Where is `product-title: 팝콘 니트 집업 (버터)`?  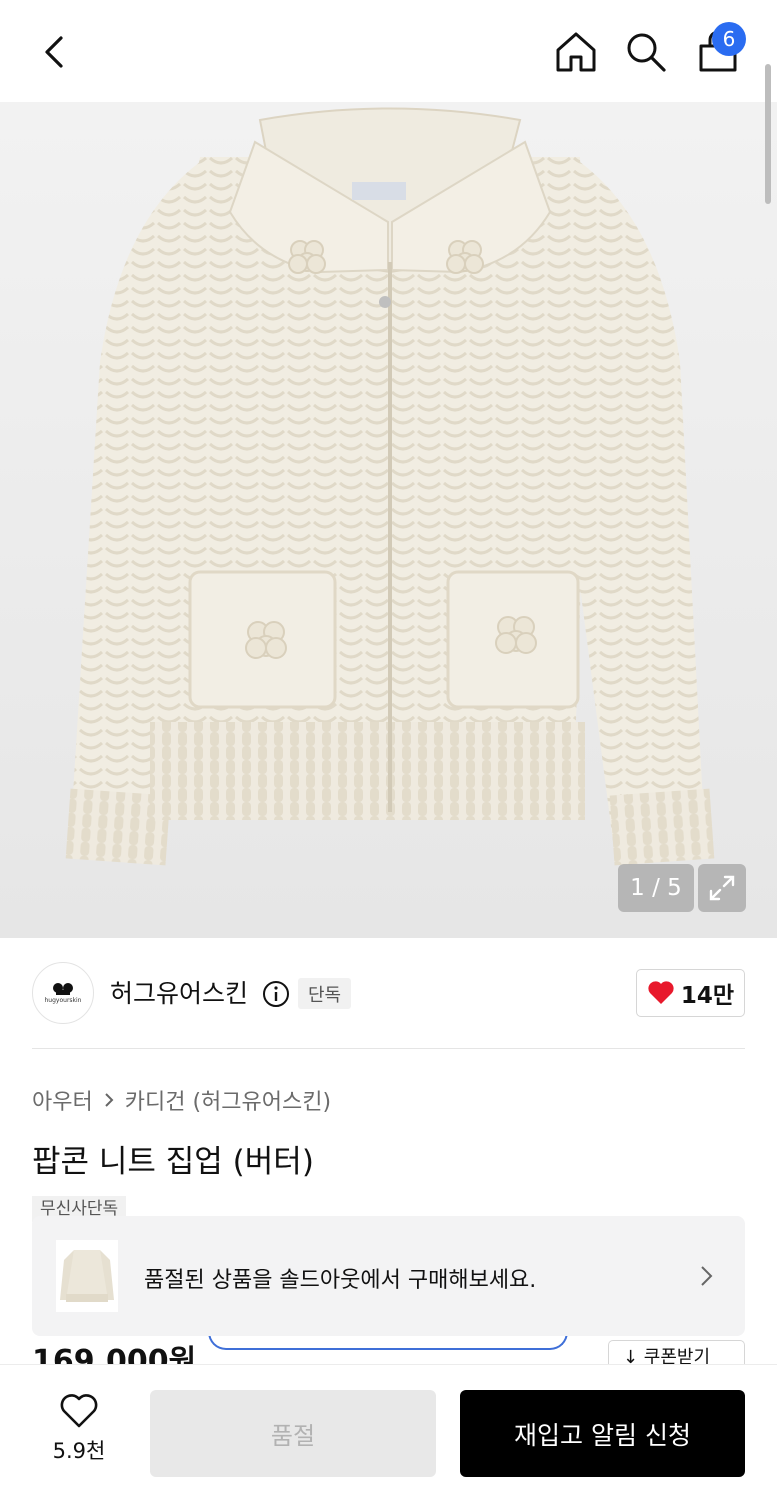
product-title: 팝콘 니트 집업 (버터) is located at coordinates (173, 1162).